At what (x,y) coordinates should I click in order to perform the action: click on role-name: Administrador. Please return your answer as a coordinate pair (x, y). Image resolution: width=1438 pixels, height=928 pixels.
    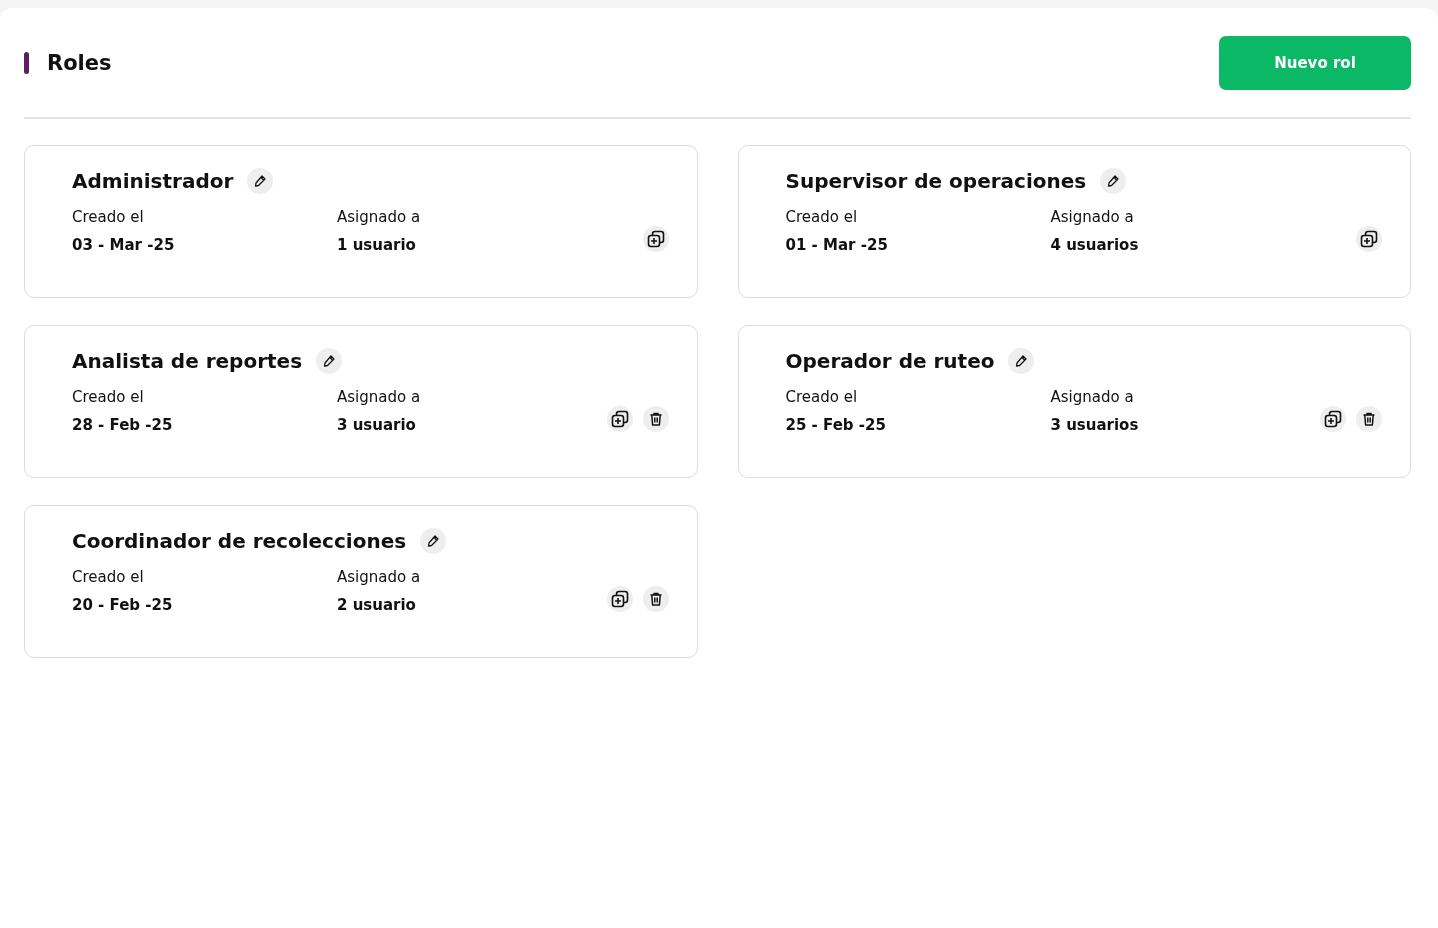
    Looking at the image, I should click on (153, 181).